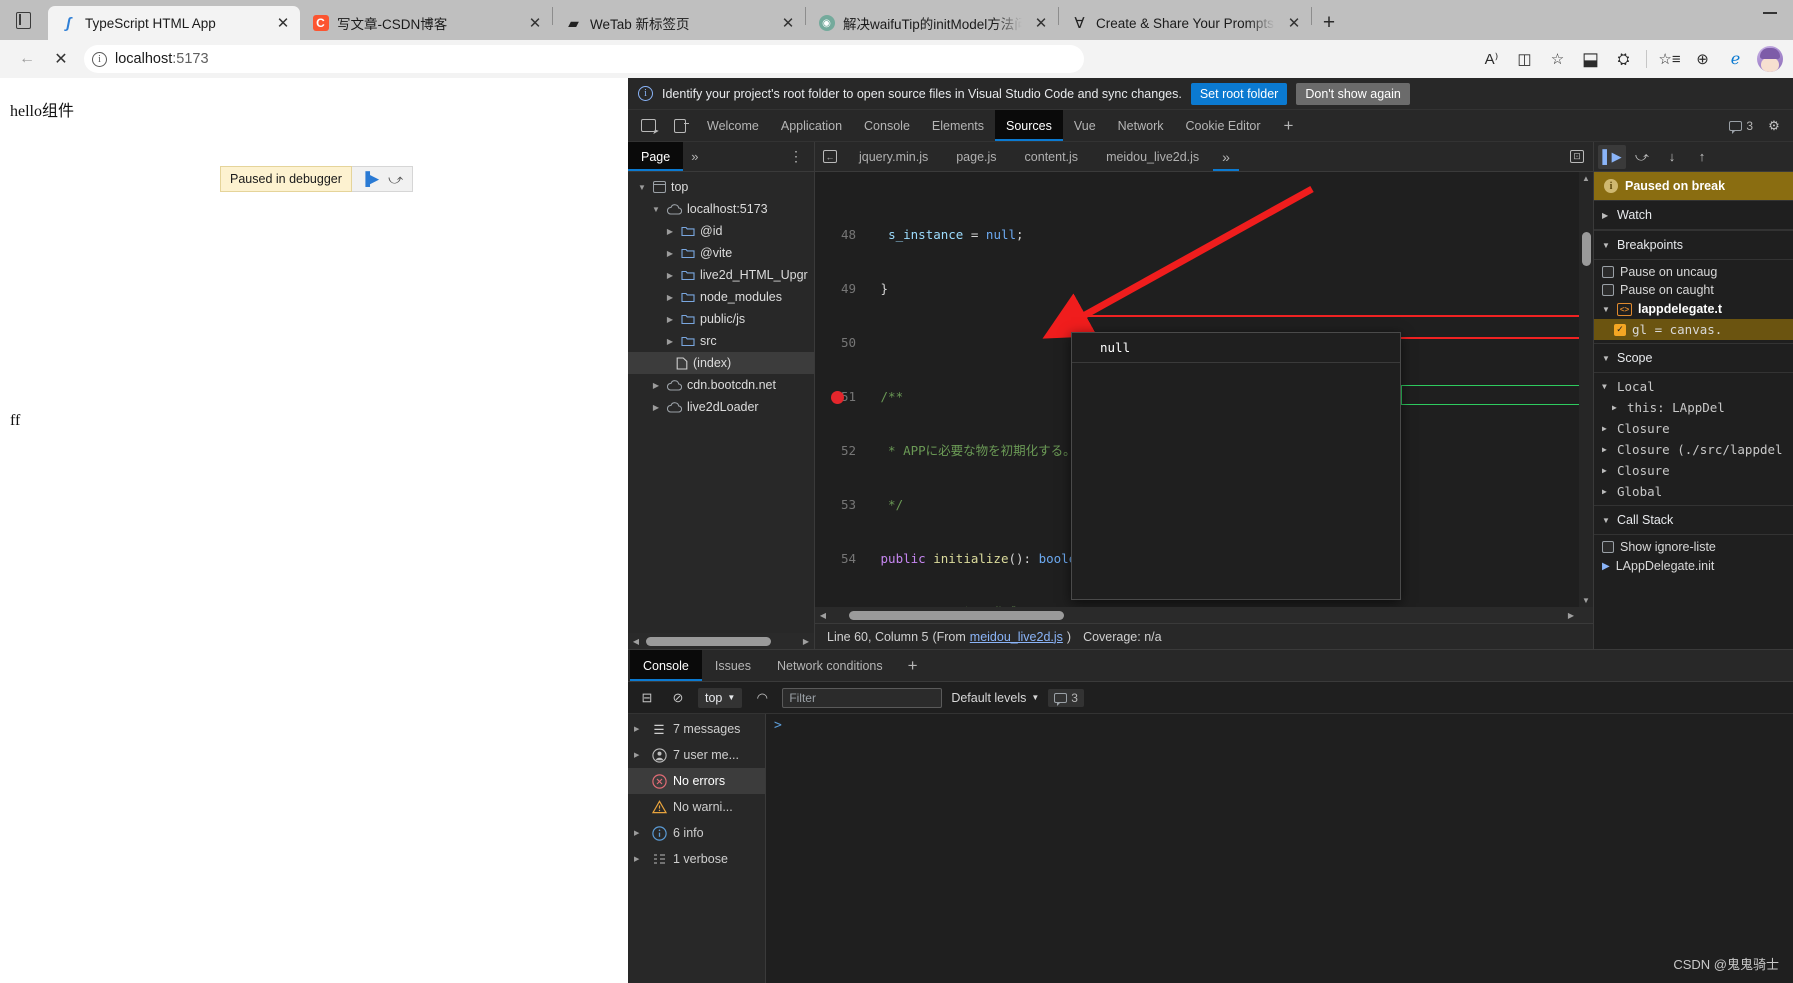 The image size is (1793, 983). Describe the element at coordinates (976, 156) in the screenshot. I see `file-tab-page: page.js` at that location.